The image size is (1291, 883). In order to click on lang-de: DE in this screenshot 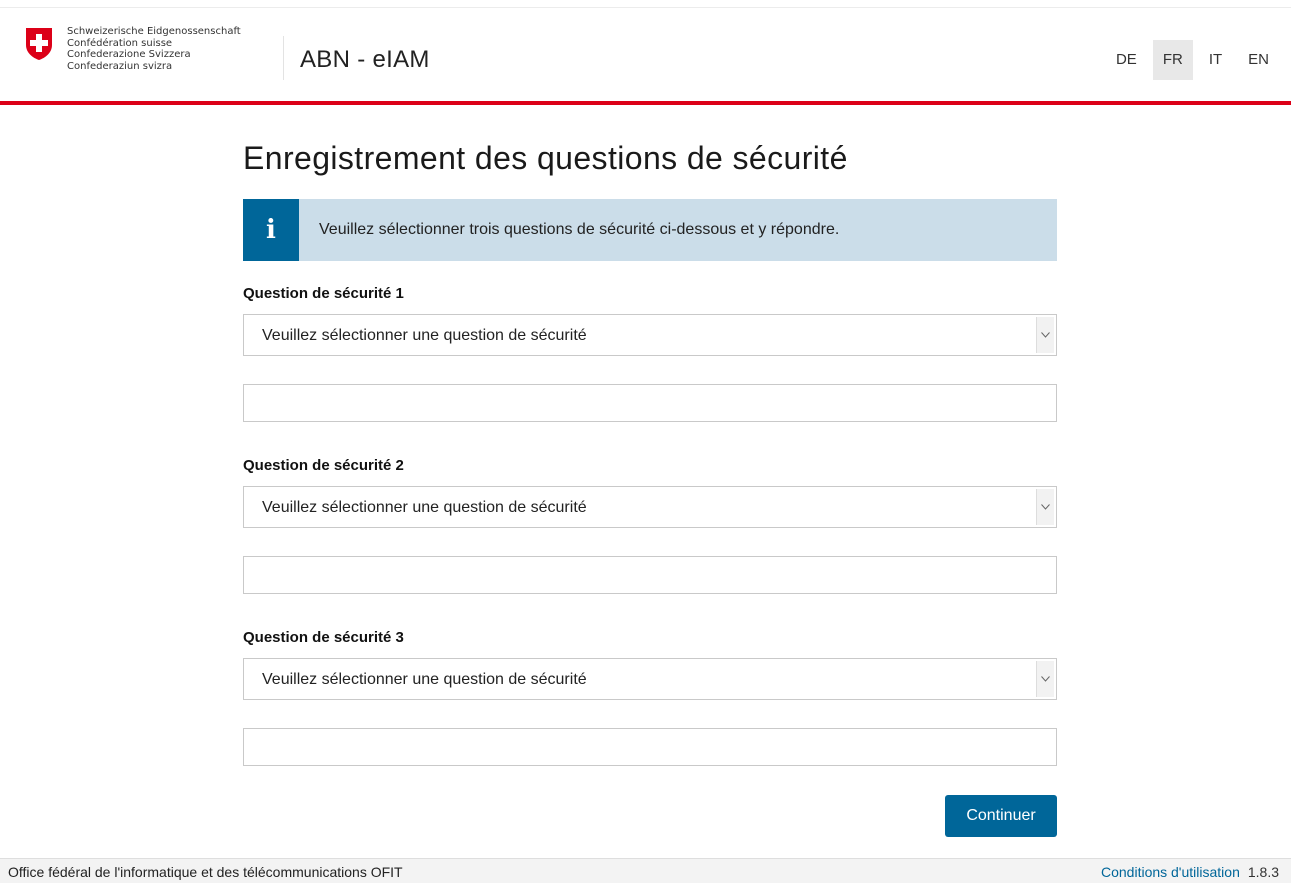, I will do `click(1126, 60)`.